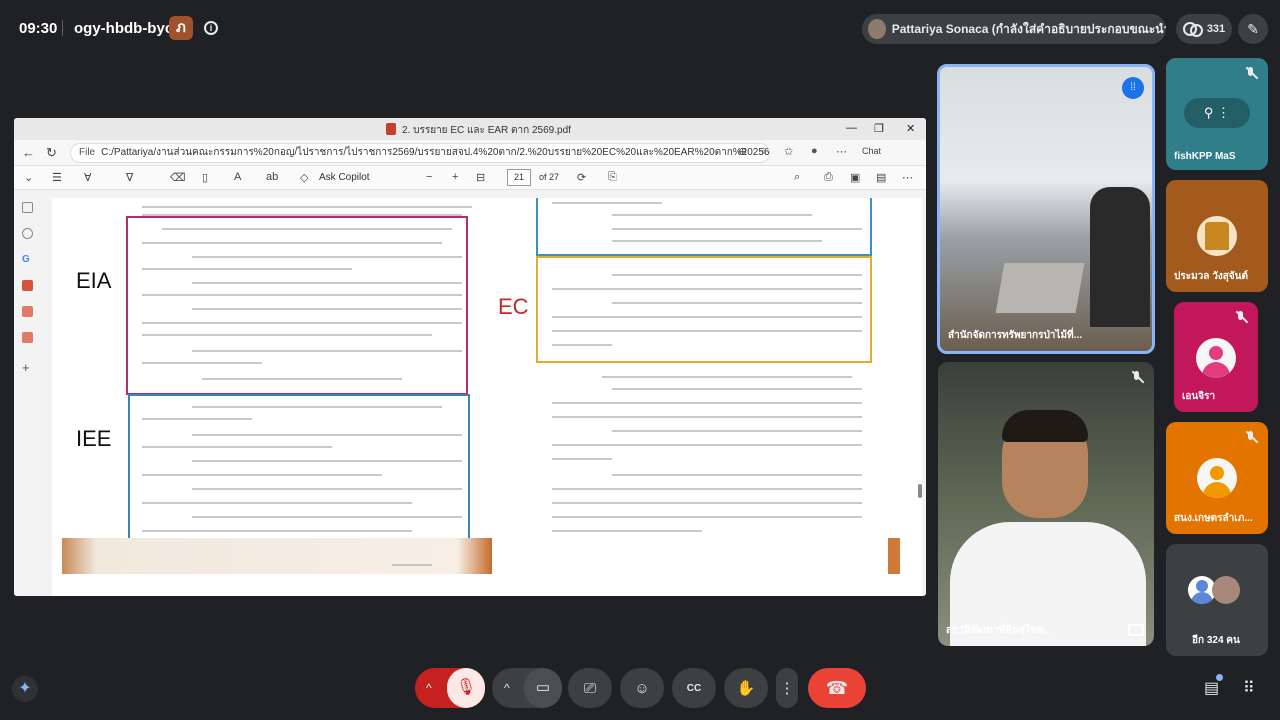 This screenshot has height=720, width=1280. Describe the element at coordinates (455, 177) in the screenshot. I see `zoom-in-icon: +` at that location.